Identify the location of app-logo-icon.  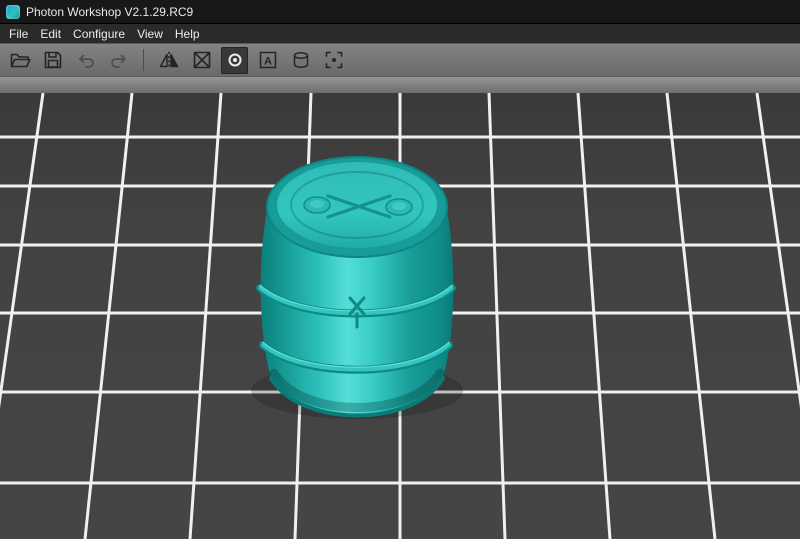
(13, 11).